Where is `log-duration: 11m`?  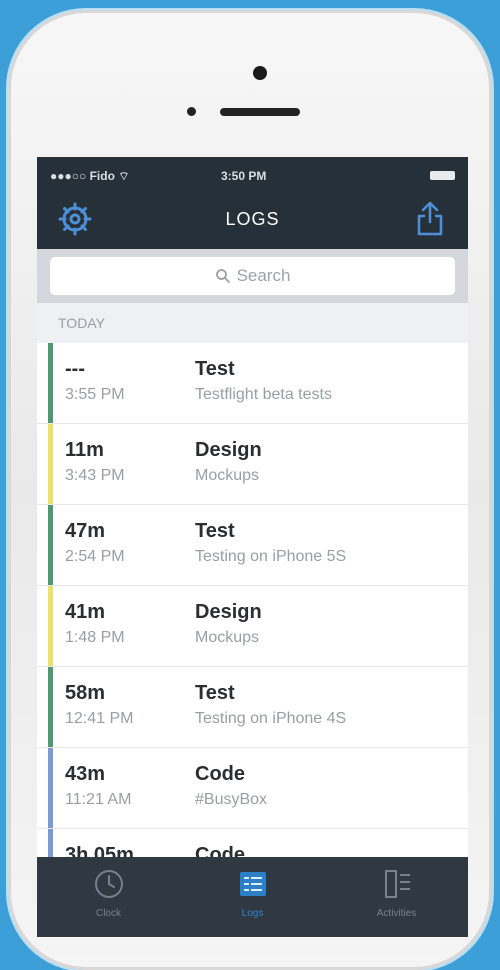
log-duration: 11m is located at coordinates (84, 450).